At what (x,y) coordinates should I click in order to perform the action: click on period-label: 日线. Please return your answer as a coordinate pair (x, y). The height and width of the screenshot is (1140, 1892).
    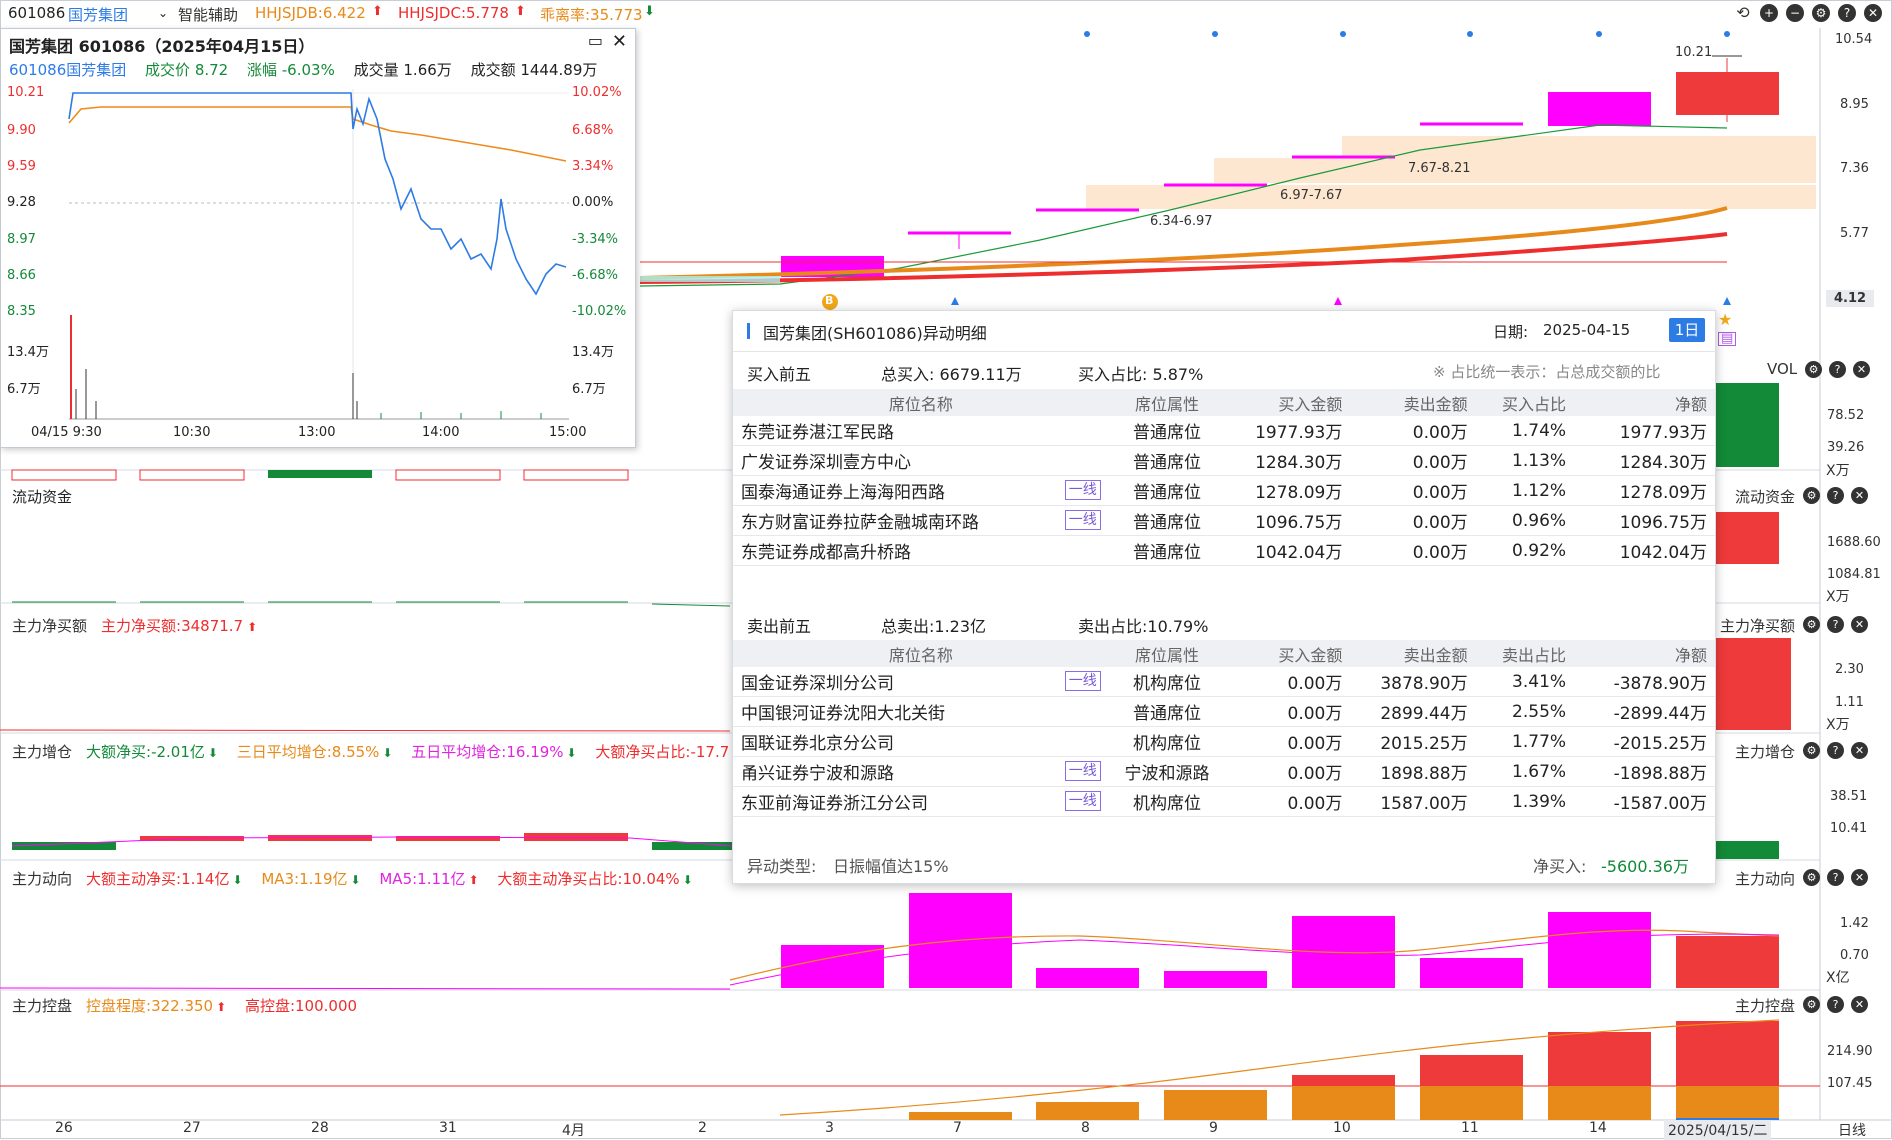
    Looking at the image, I should click on (1852, 1130).